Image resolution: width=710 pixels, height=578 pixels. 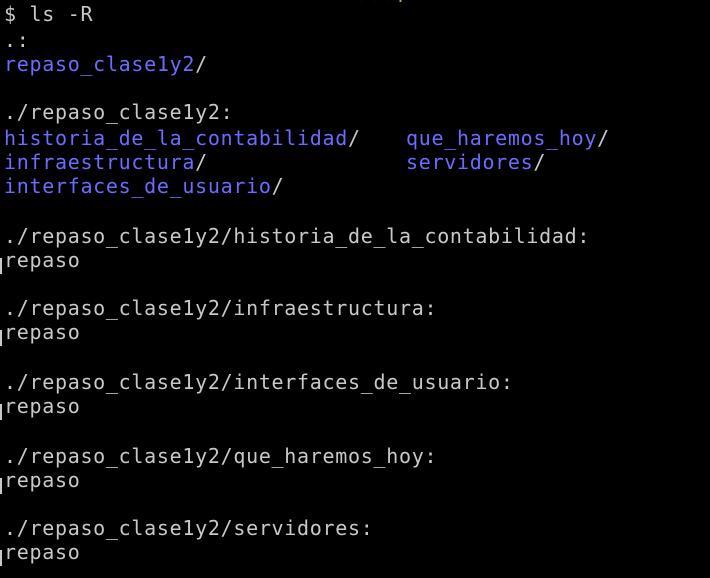 I want to click on listing-row: historia_de_la_contabilidad/, so click(x=182, y=138).